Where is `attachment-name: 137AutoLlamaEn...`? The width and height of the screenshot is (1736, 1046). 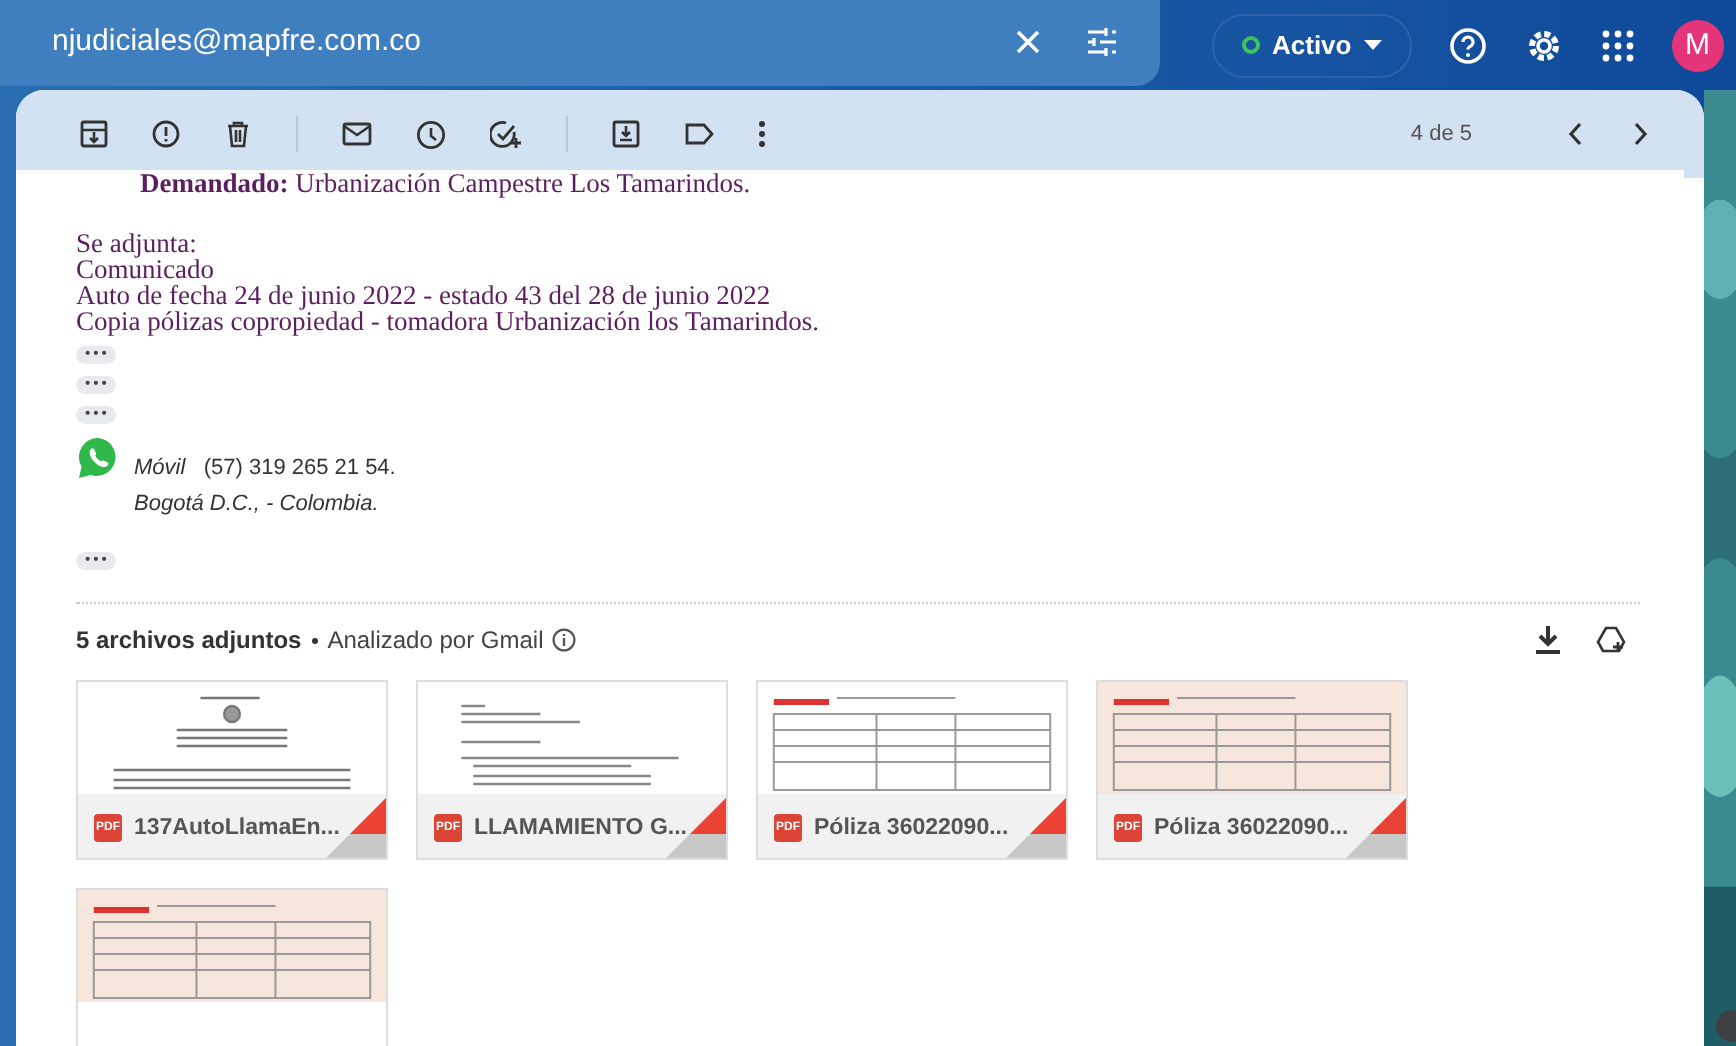
attachment-name: 137AutoLlamaEn... is located at coordinates (237, 828).